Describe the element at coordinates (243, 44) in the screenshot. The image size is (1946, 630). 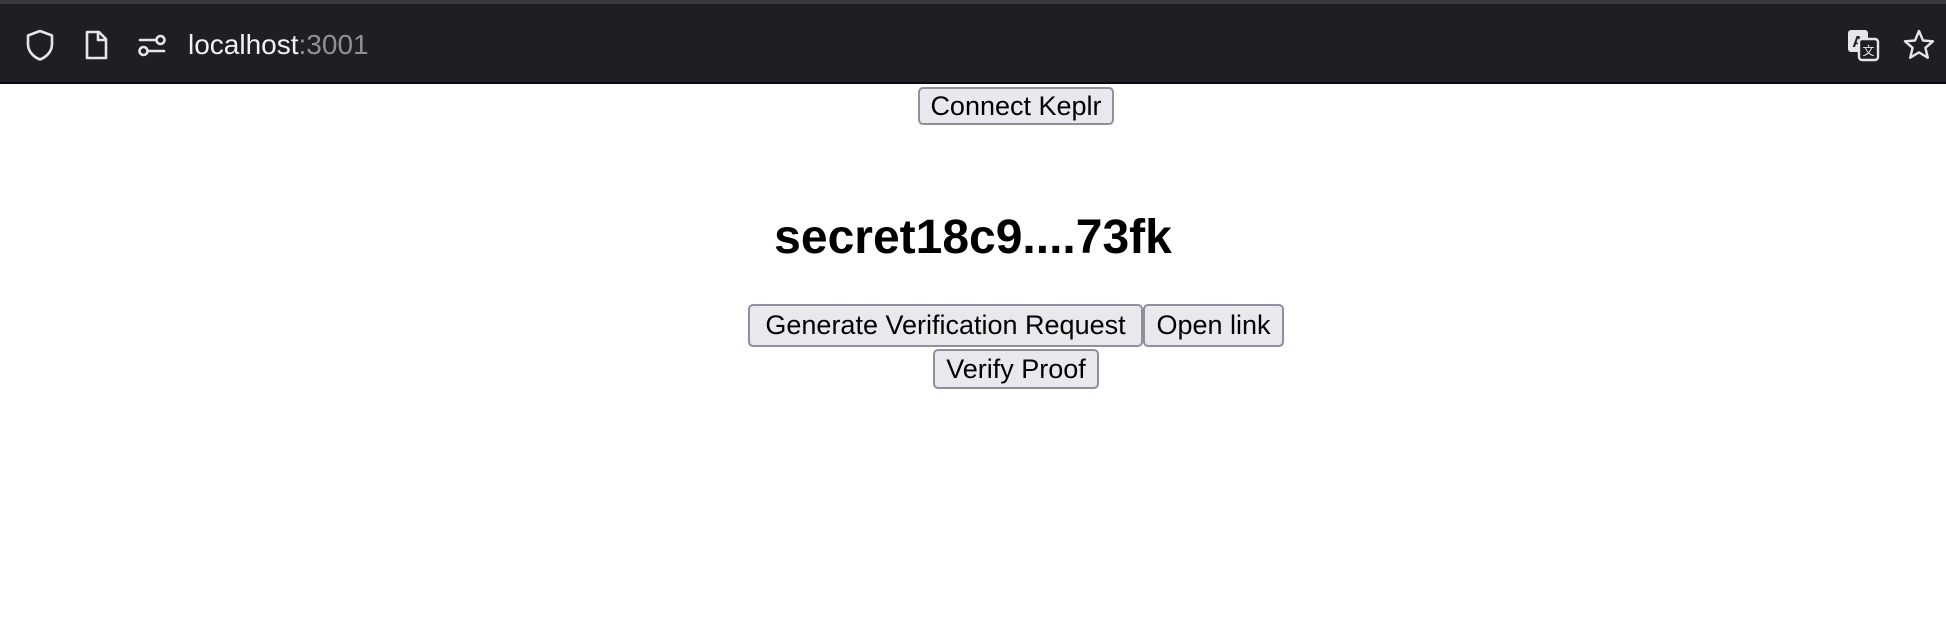
I see `url-host: localhost` at that location.